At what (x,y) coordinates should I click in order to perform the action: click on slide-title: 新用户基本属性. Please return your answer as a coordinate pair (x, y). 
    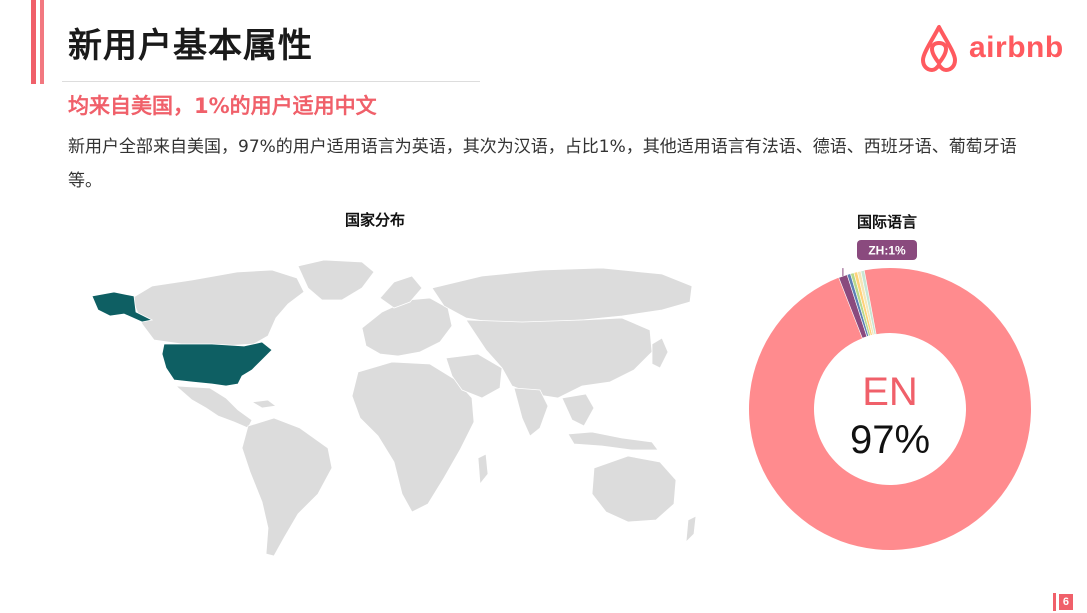
    Looking at the image, I should click on (190, 46).